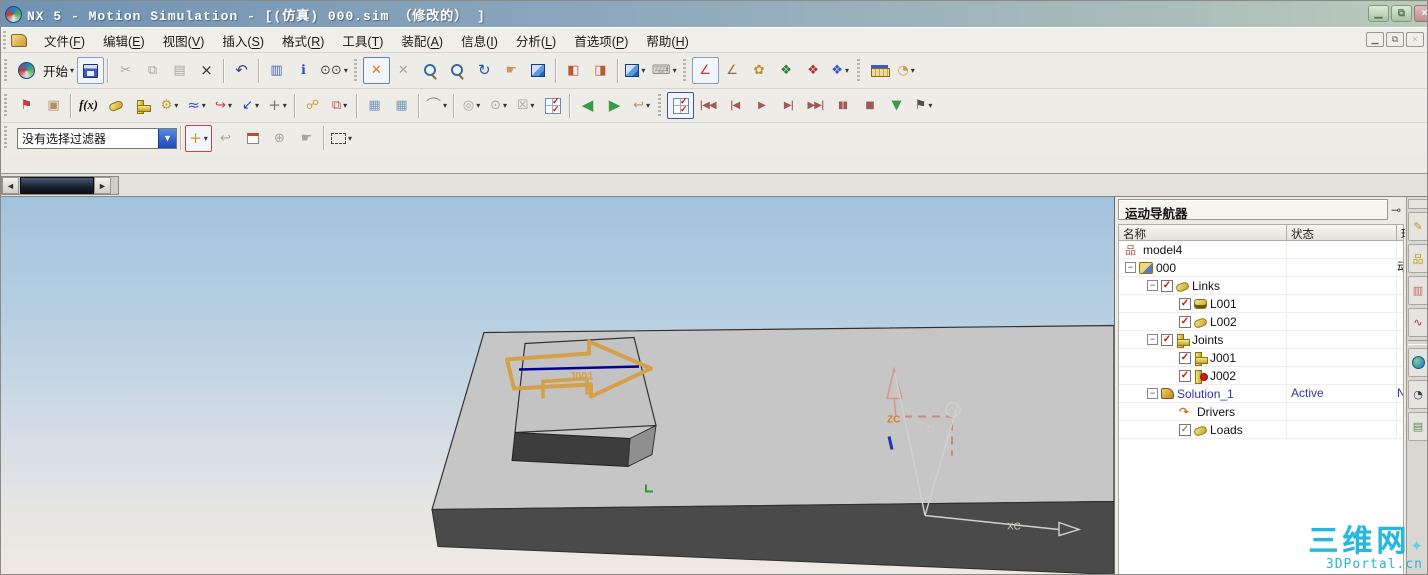 The width and height of the screenshot is (1428, 575). Describe the element at coordinates (923, 105) in the screenshot. I see `finish-flag-button: ⚑ ▾` at that location.